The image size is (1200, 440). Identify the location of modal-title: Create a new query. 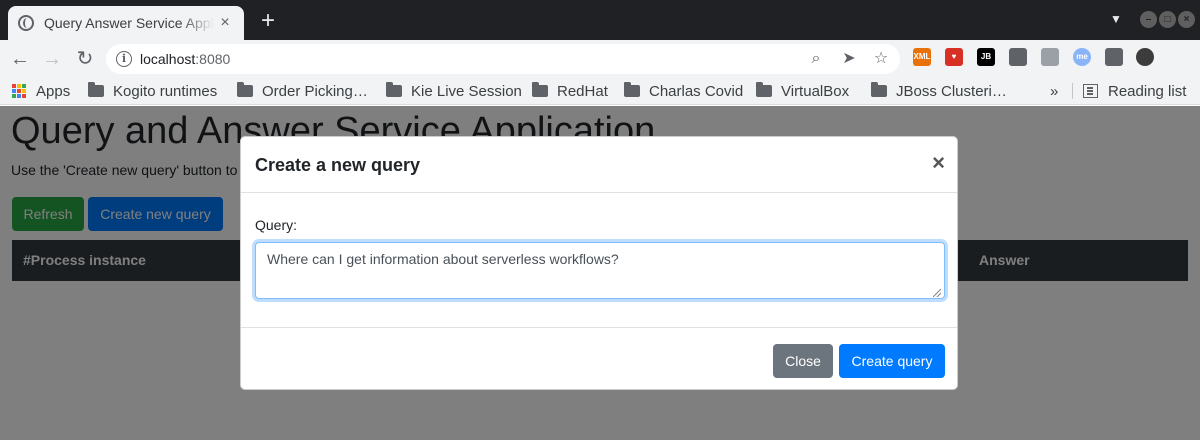
(338, 165).